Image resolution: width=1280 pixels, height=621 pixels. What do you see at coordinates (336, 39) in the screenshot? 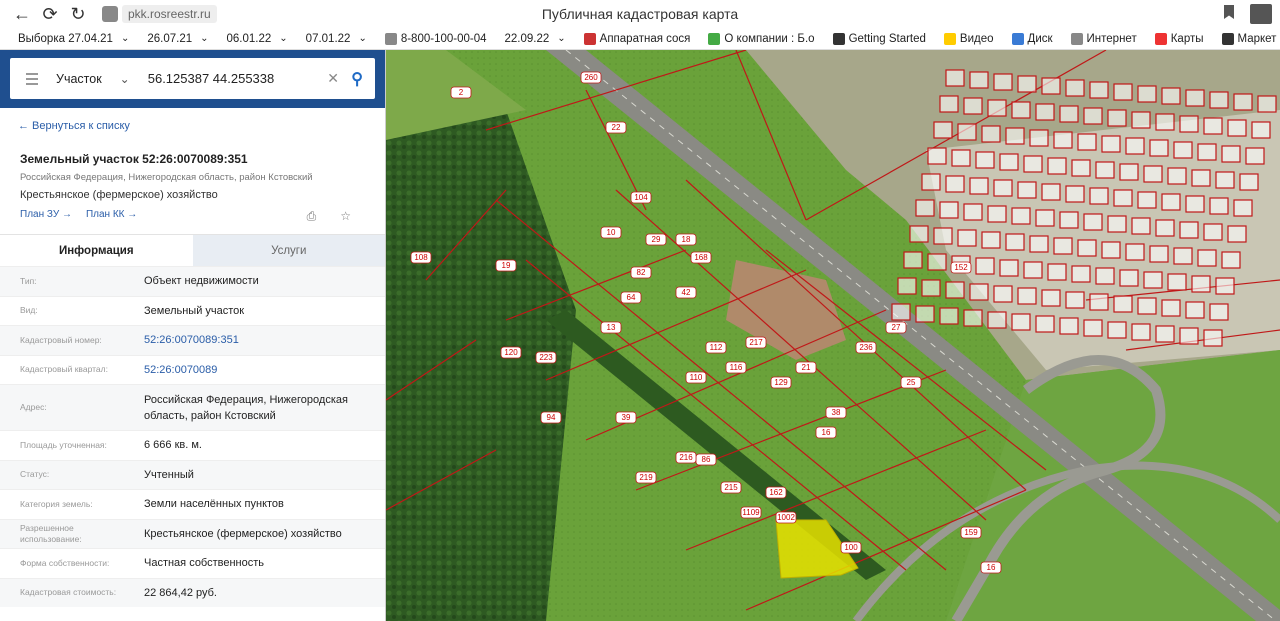
I see `bookmark-item: 07.01.22 ⌄` at bounding box center [336, 39].